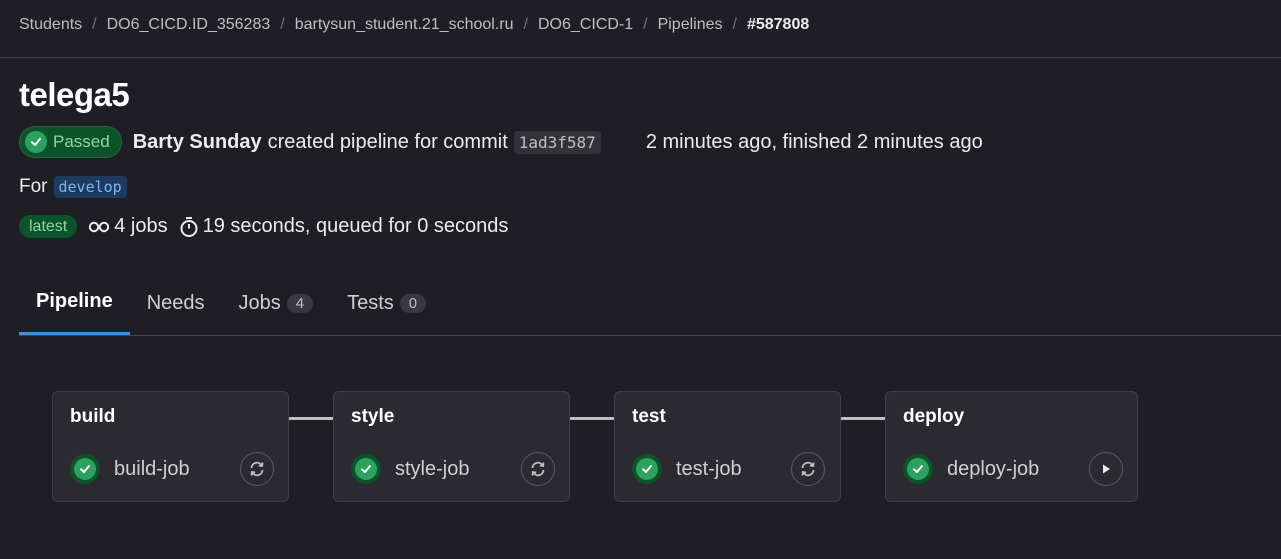  I want to click on stage-name: deploy, so click(934, 416).